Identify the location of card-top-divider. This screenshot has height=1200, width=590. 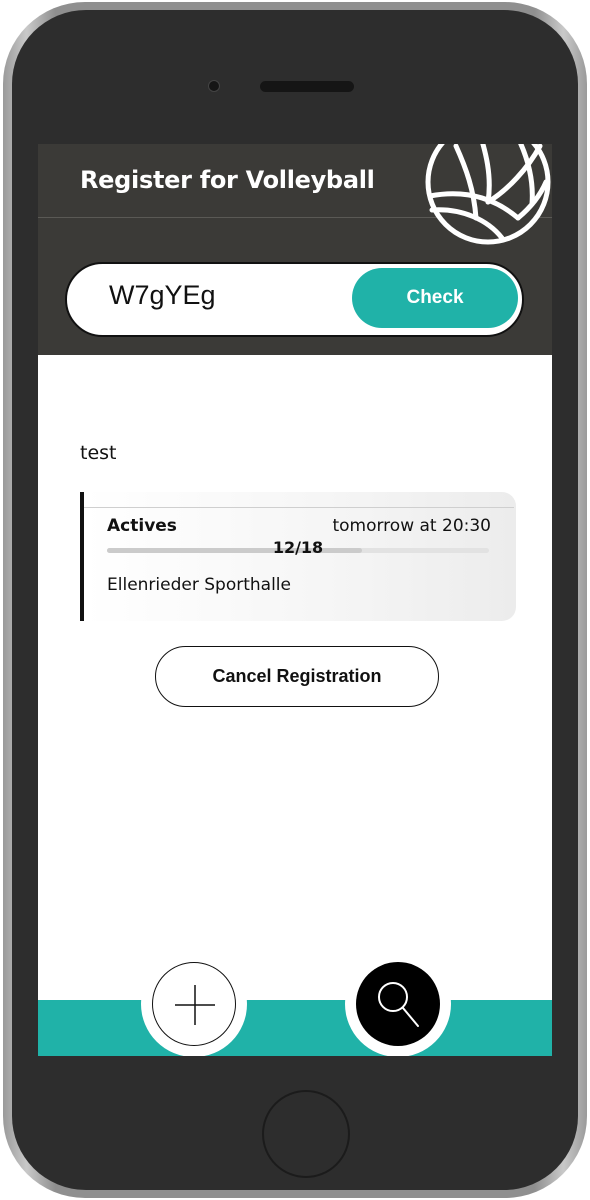
(299, 507).